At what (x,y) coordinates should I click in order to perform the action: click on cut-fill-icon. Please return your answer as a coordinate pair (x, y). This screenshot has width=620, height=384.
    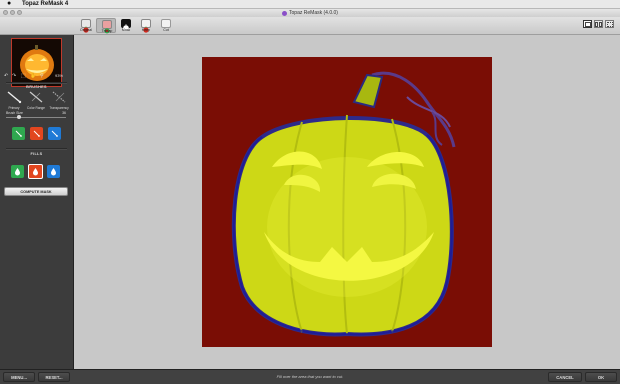
    Looking at the image, I should click on (35, 172).